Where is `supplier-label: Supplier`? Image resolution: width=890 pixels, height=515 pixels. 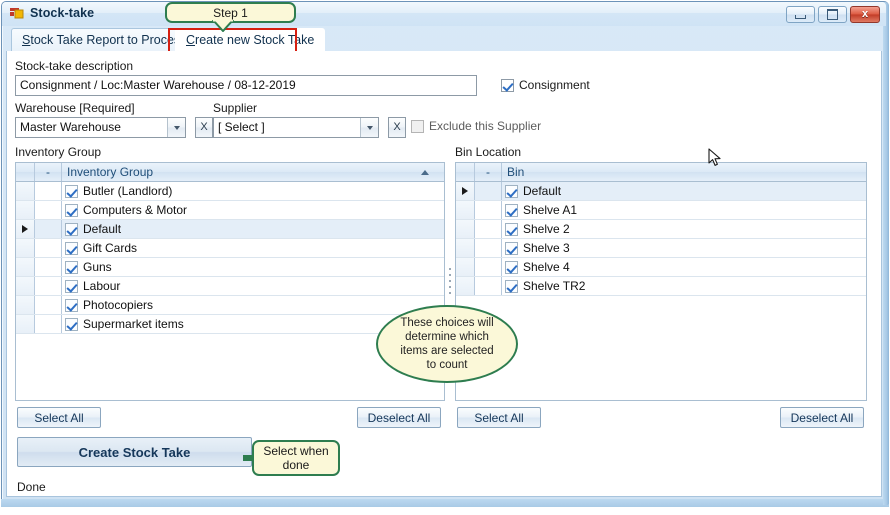 supplier-label: Supplier is located at coordinates (235, 108).